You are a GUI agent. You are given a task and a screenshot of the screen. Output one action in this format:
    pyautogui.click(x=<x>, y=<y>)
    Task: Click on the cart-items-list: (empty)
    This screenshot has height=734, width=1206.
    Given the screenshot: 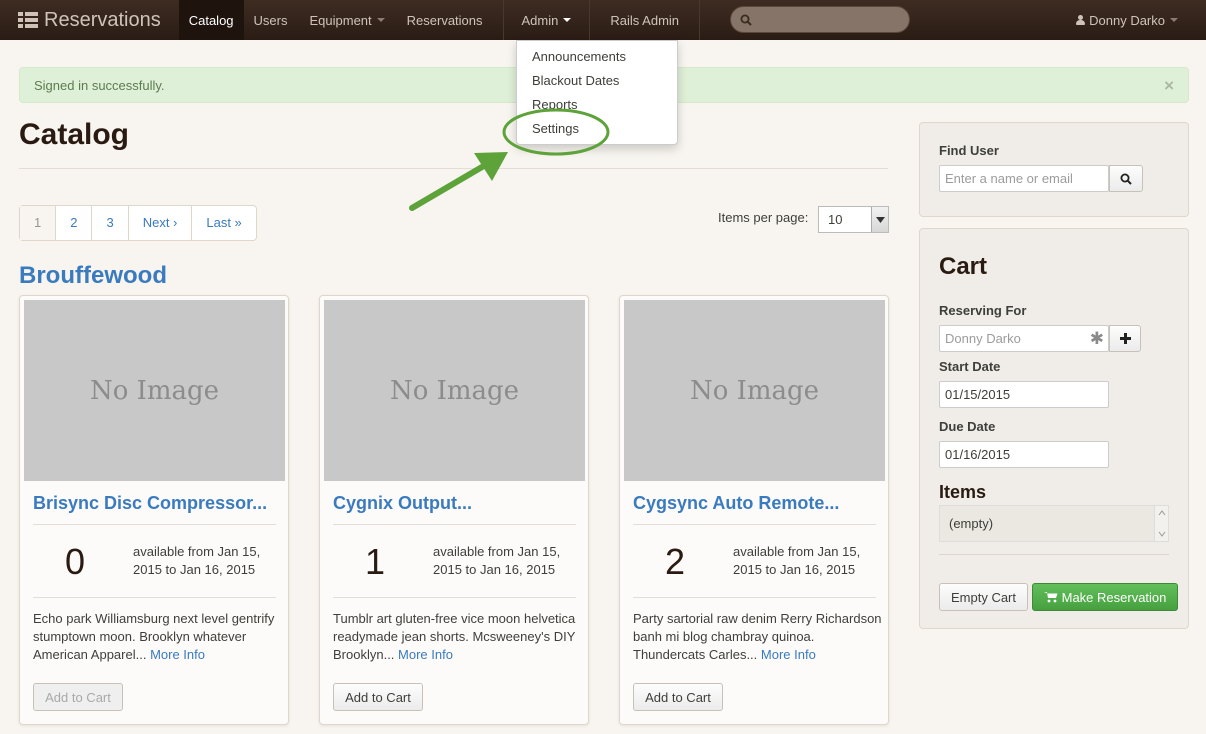 What is the action you would take?
    pyautogui.click(x=1054, y=523)
    